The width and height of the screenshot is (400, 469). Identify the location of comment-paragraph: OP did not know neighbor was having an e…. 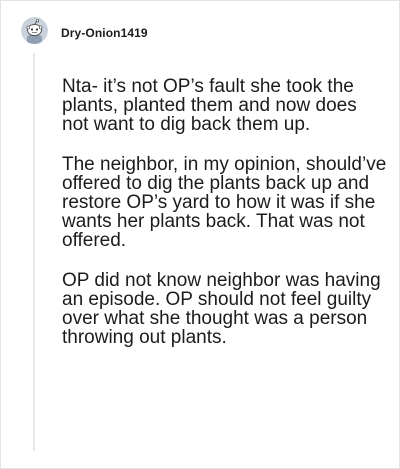
(221, 309).